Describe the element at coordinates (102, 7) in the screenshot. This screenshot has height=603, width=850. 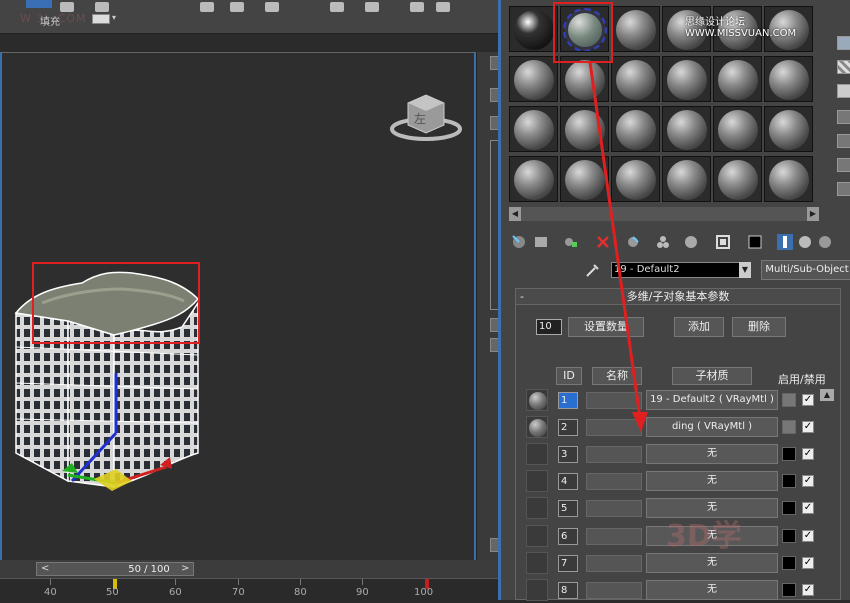
I see `layer-icon` at that location.